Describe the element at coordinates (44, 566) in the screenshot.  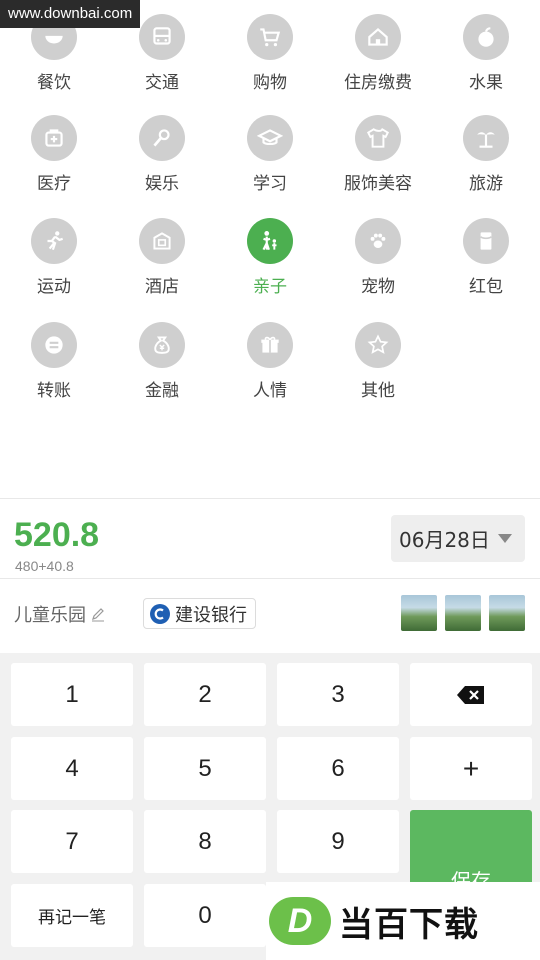
I see `amount-formula: 480+40.8` at that location.